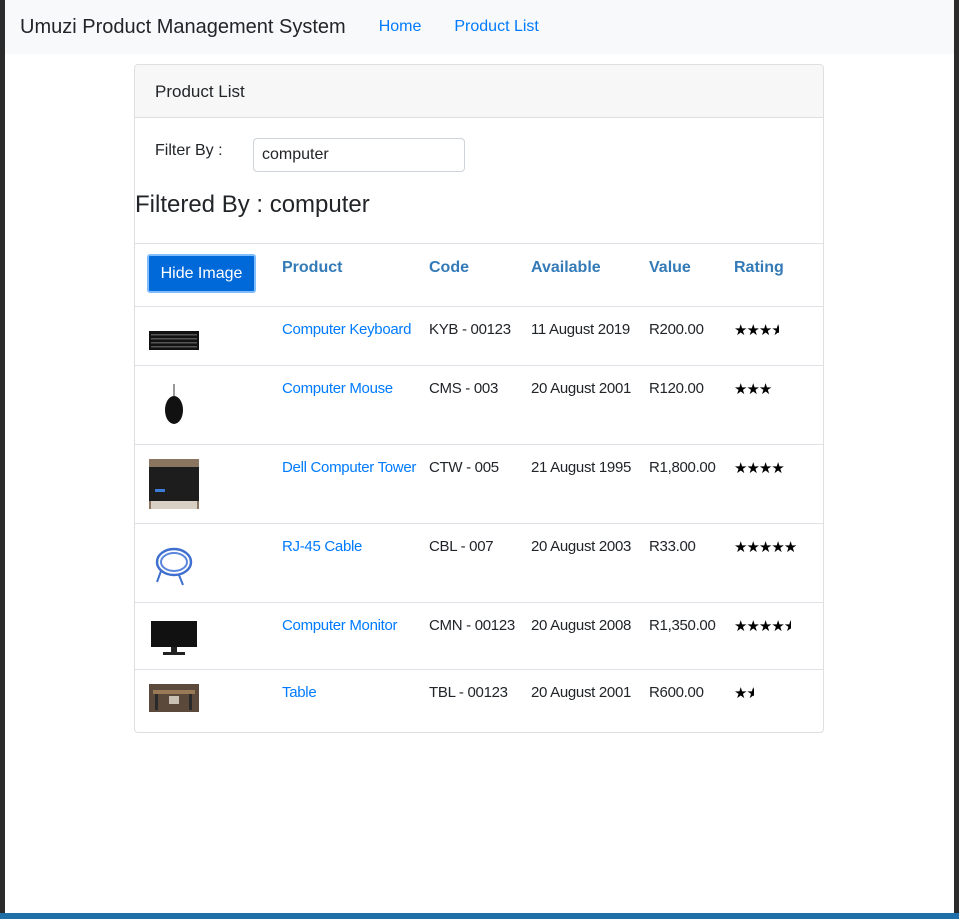  I want to click on code-cell: TBL - 00123, so click(480, 700).